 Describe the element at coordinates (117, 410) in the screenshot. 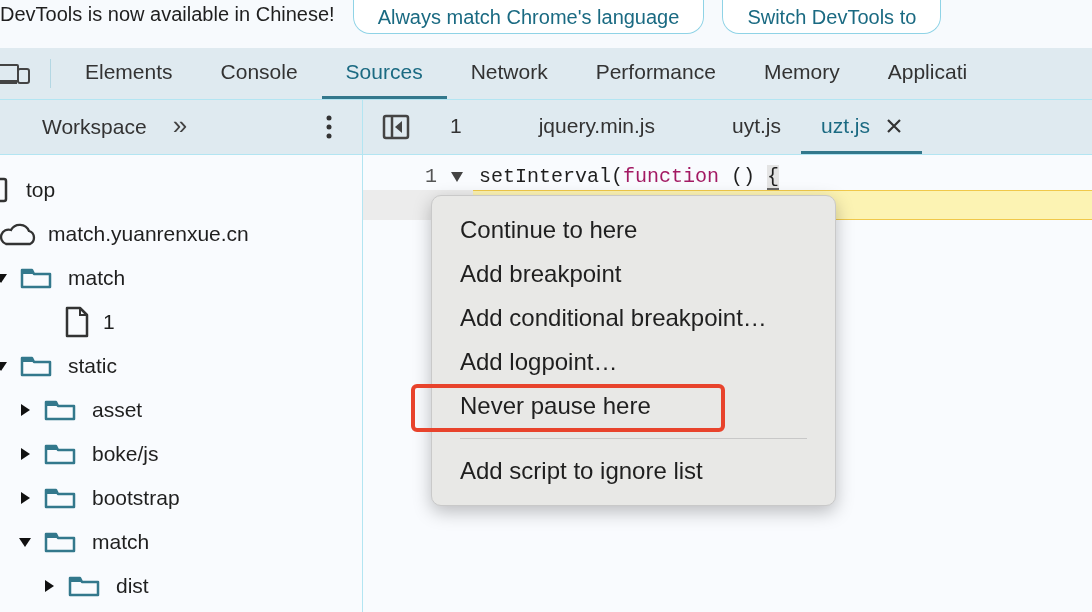

I see `tree-item: asset` at that location.